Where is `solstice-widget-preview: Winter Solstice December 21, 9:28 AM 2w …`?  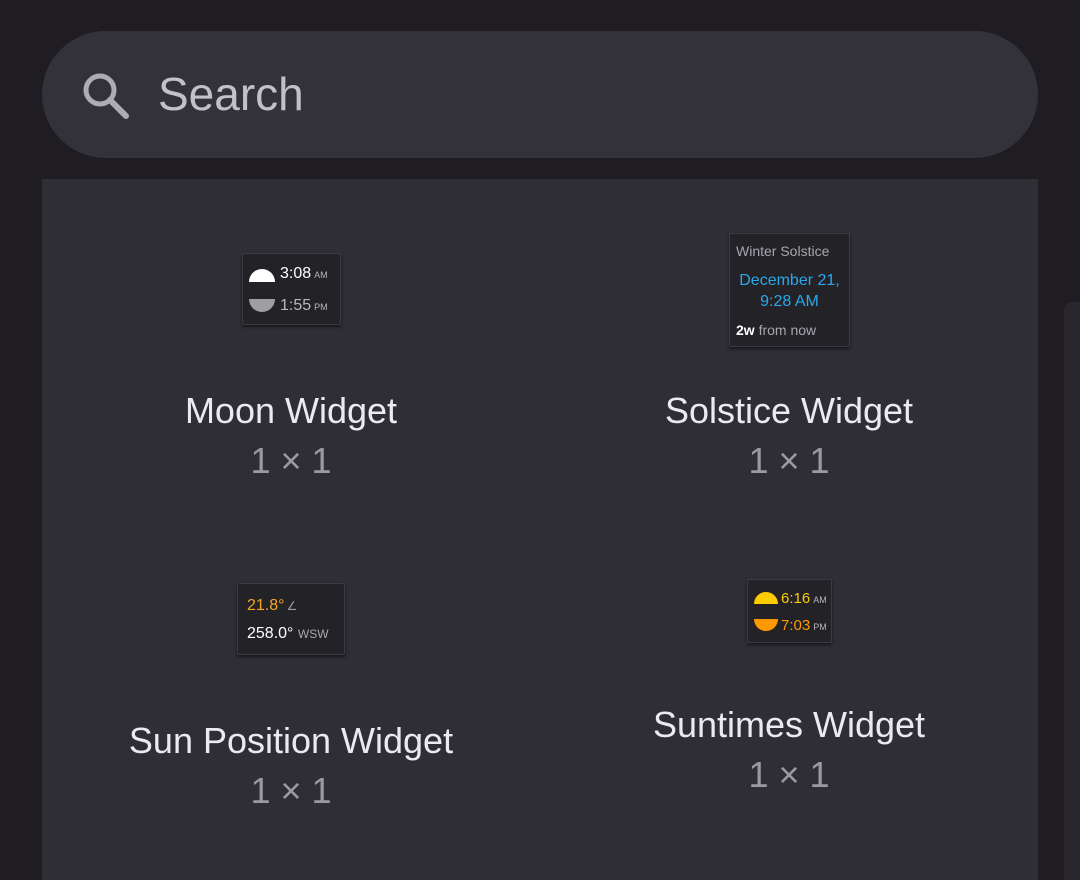
solstice-widget-preview: Winter Solstice December 21, 9:28 AM 2w … is located at coordinates (789, 290).